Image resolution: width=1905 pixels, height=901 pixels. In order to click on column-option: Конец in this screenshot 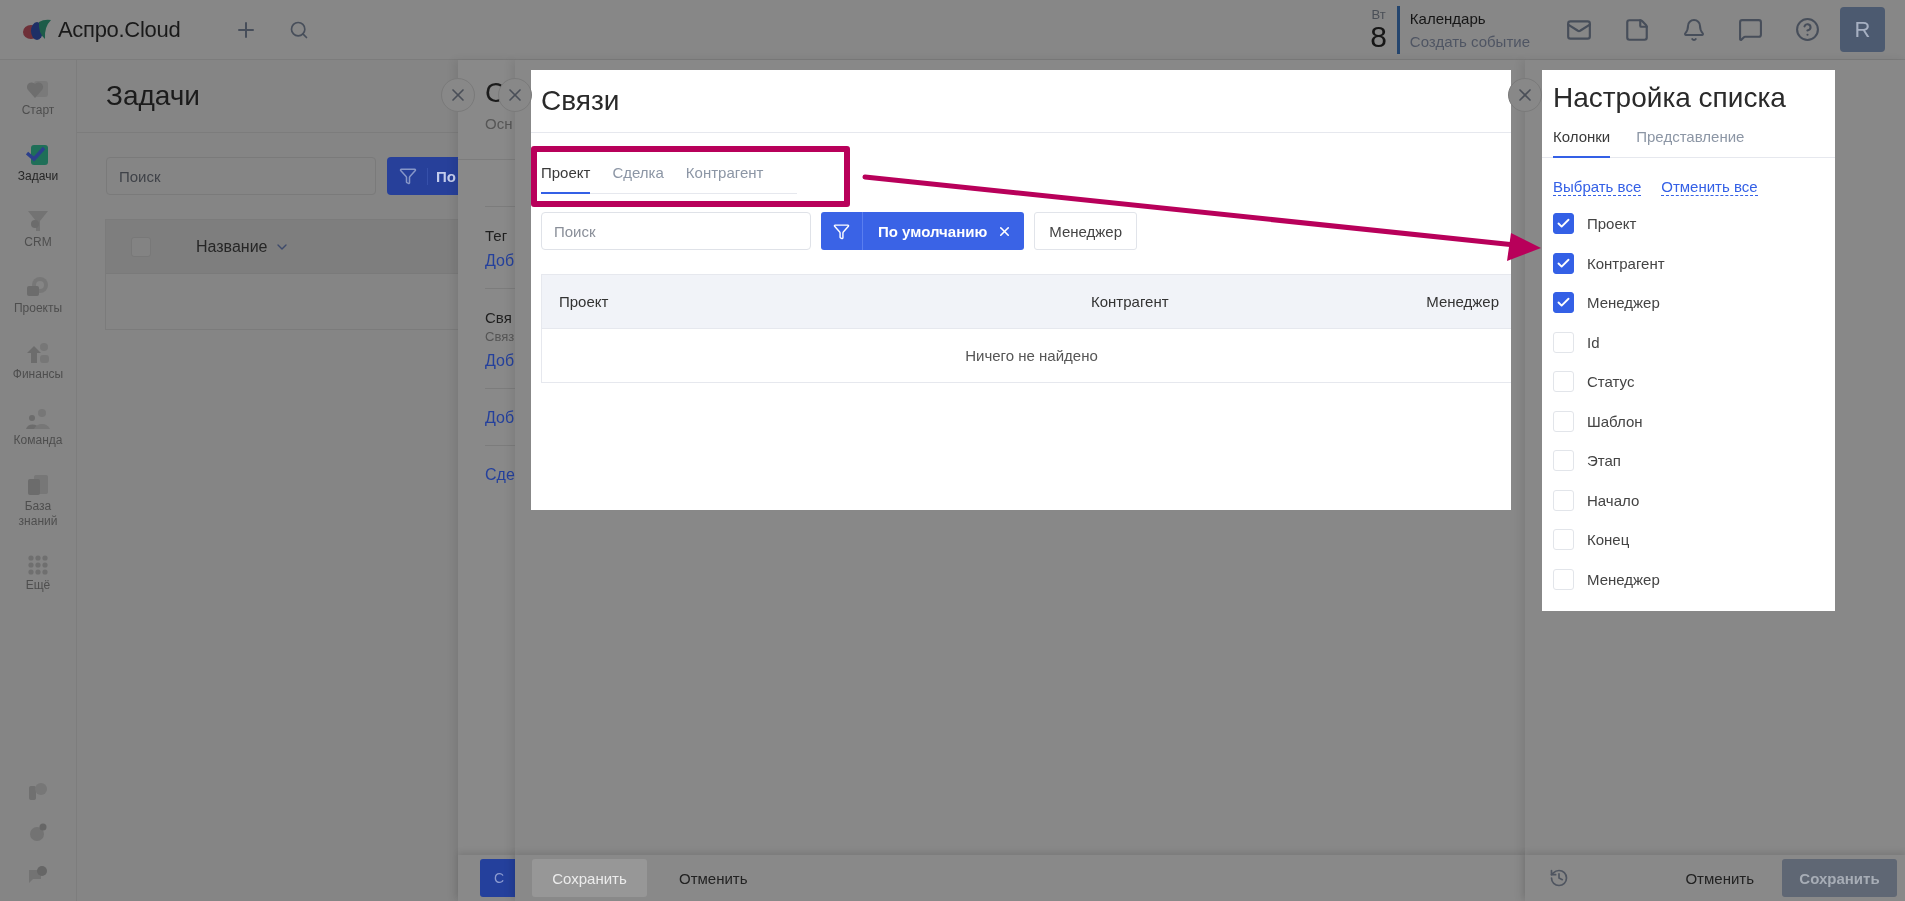, I will do `click(1608, 540)`.